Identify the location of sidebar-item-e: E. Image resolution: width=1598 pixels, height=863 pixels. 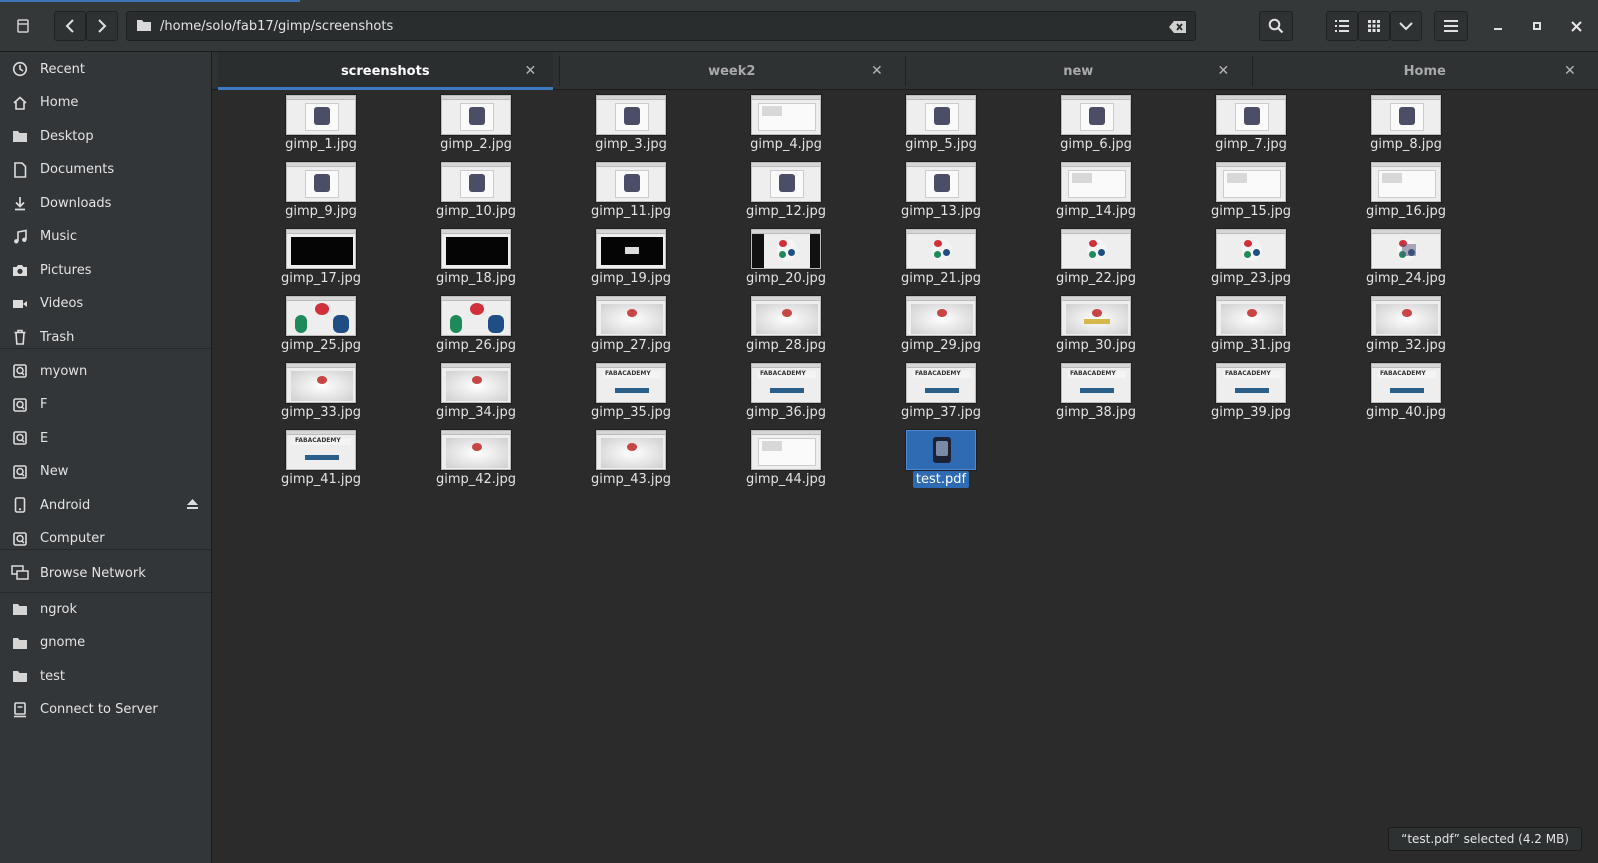
(105, 438).